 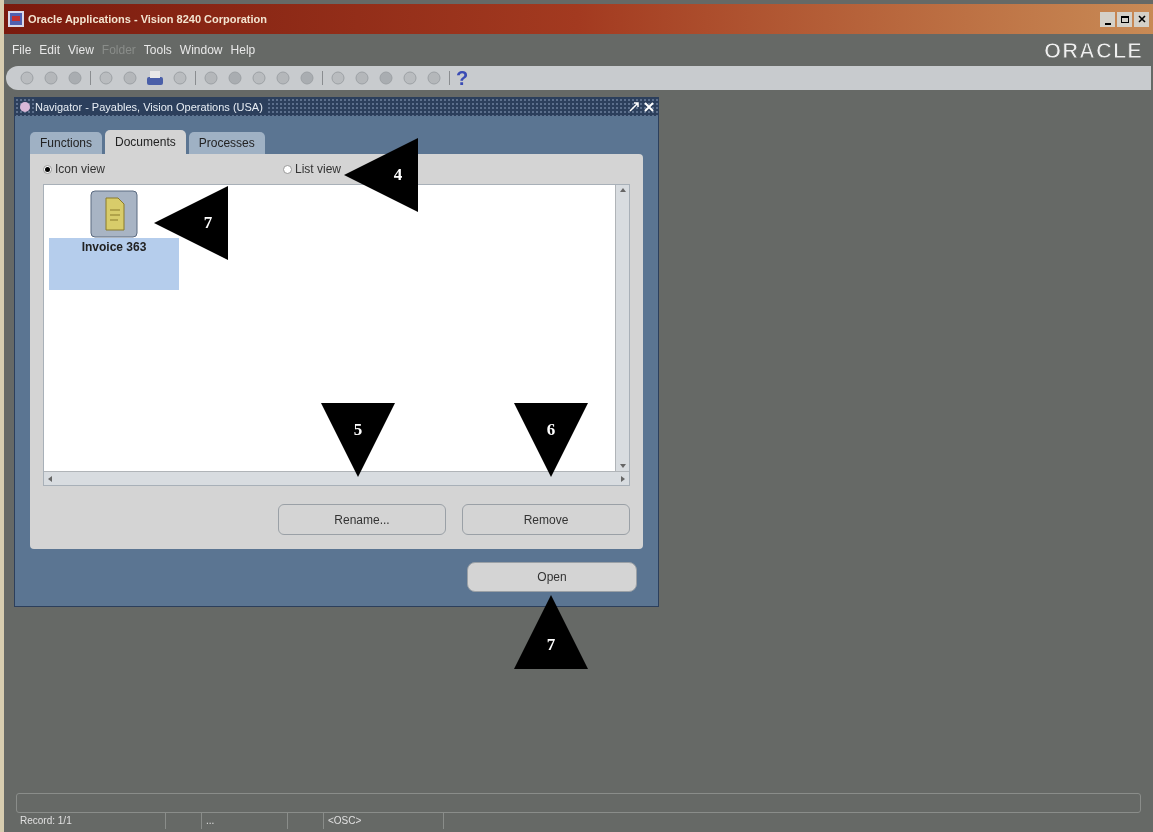 What do you see at coordinates (81, 50) in the screenshot?
I see `menu-item: View` at bounding box center [81, 50].